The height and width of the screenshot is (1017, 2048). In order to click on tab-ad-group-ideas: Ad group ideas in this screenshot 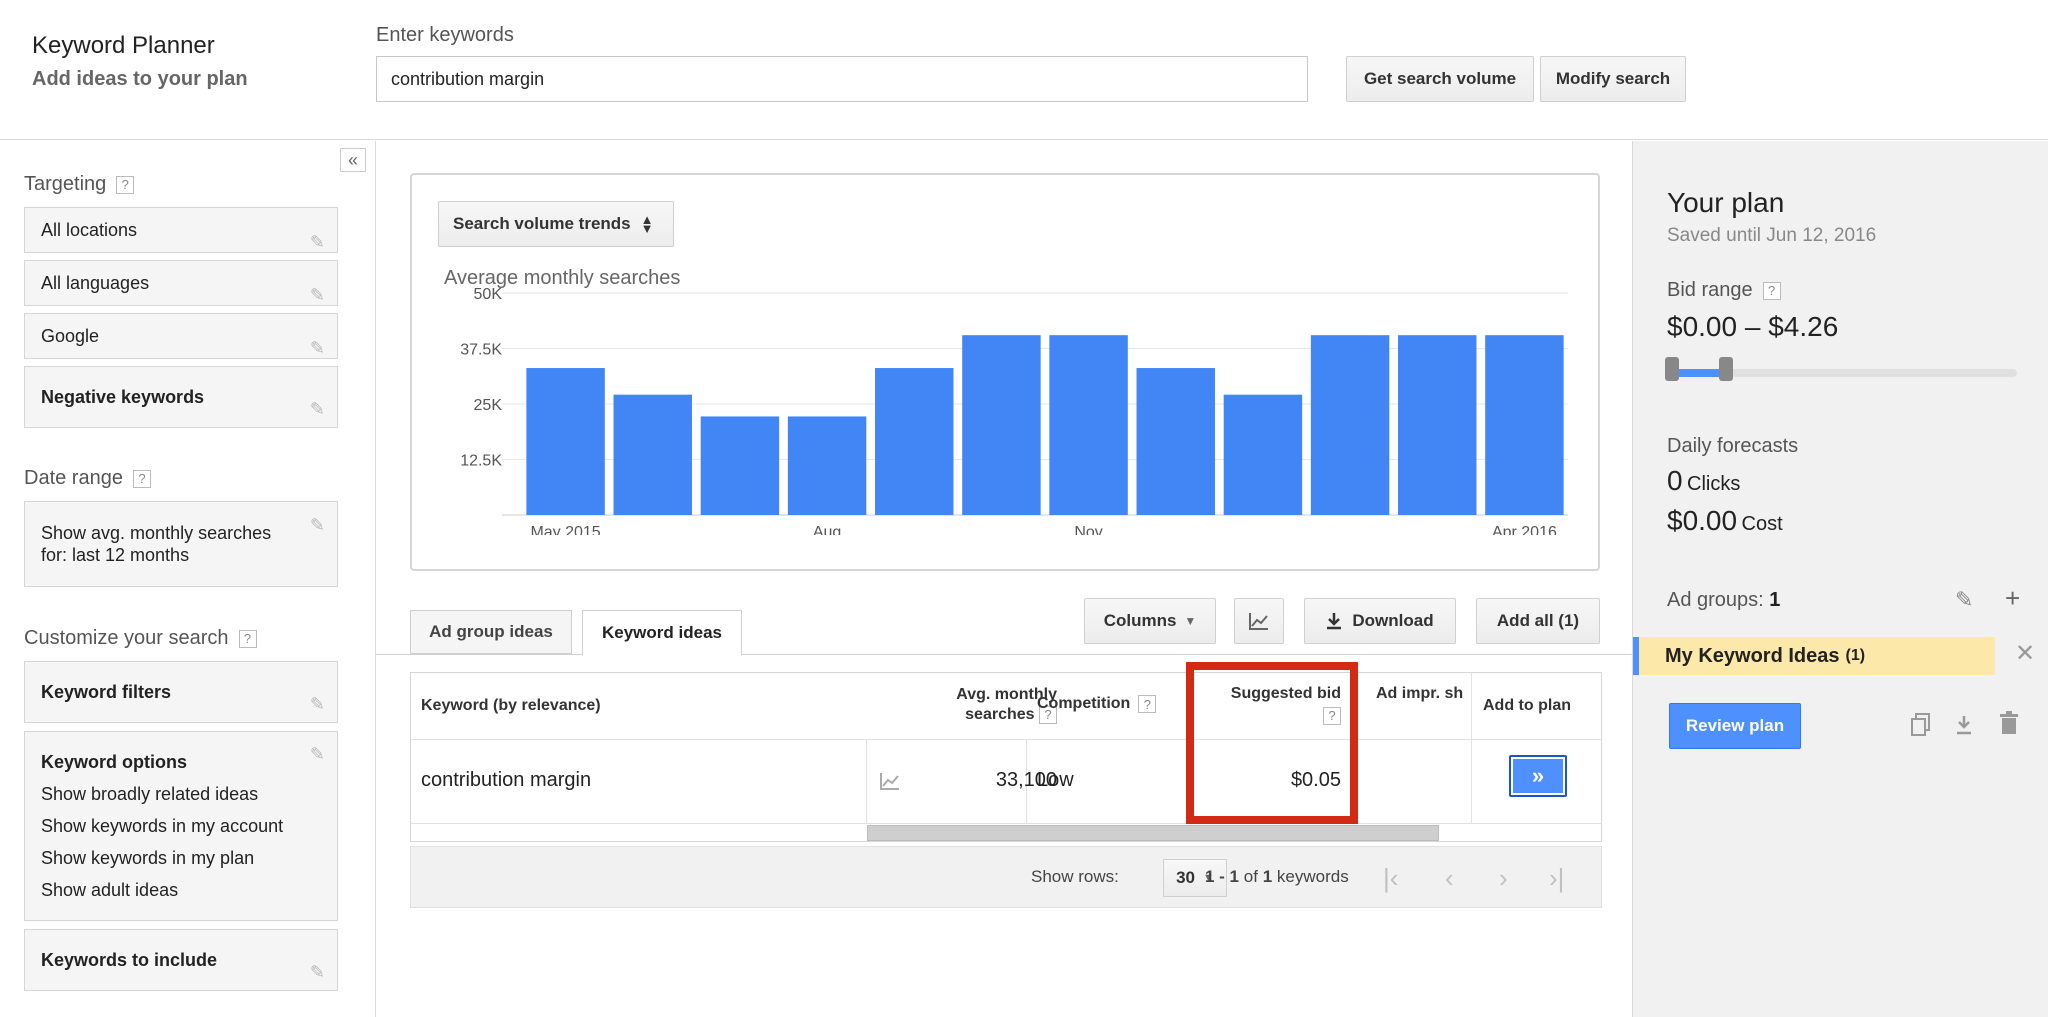, I will do `click(491, 632)`.